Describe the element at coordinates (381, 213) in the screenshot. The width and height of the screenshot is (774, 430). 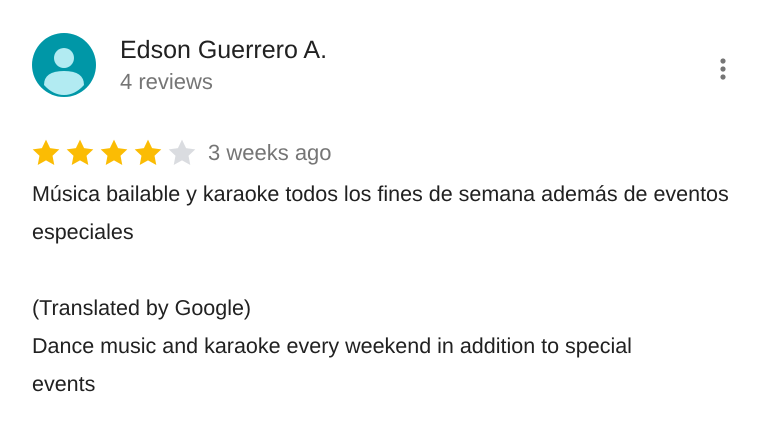
I see `review-text: Música bailable y karaoke todos los fines de semana además de eventos especiales` at that location.